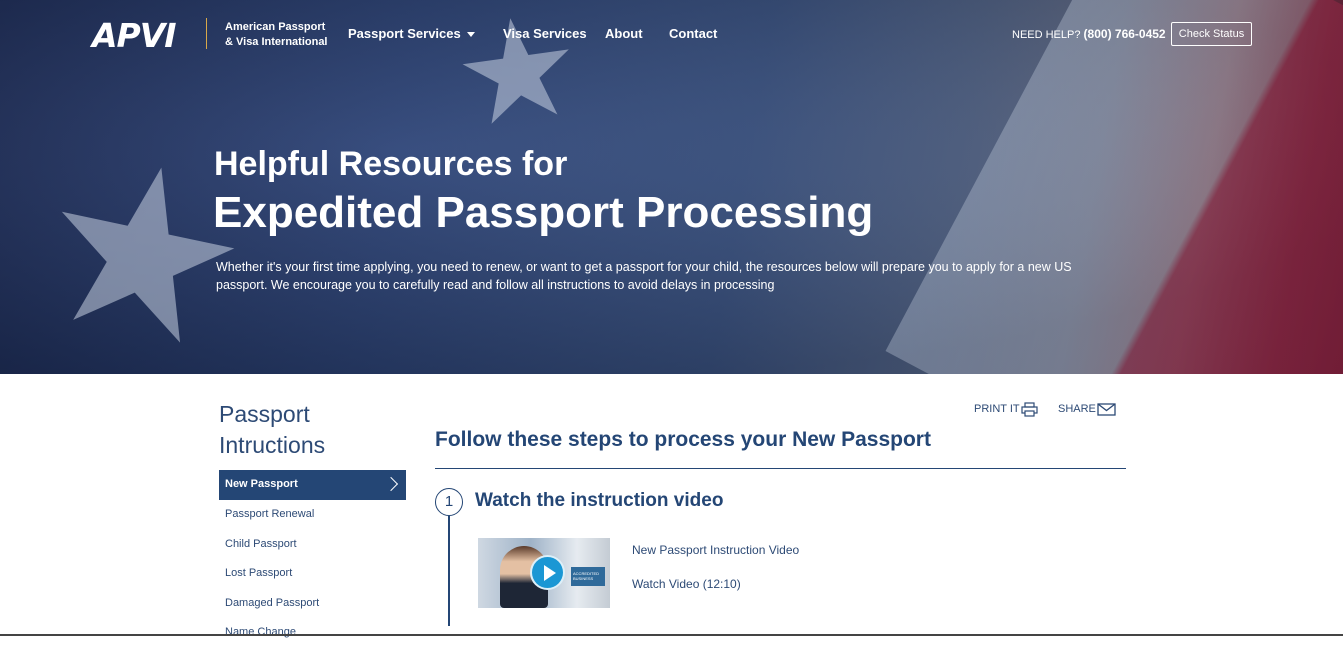 The height and width of the screenshot is (648, 1343). Describe the element at coordinates (1046, 35) in the screenshot. I see `help-label: NEED HELP?` at that location.